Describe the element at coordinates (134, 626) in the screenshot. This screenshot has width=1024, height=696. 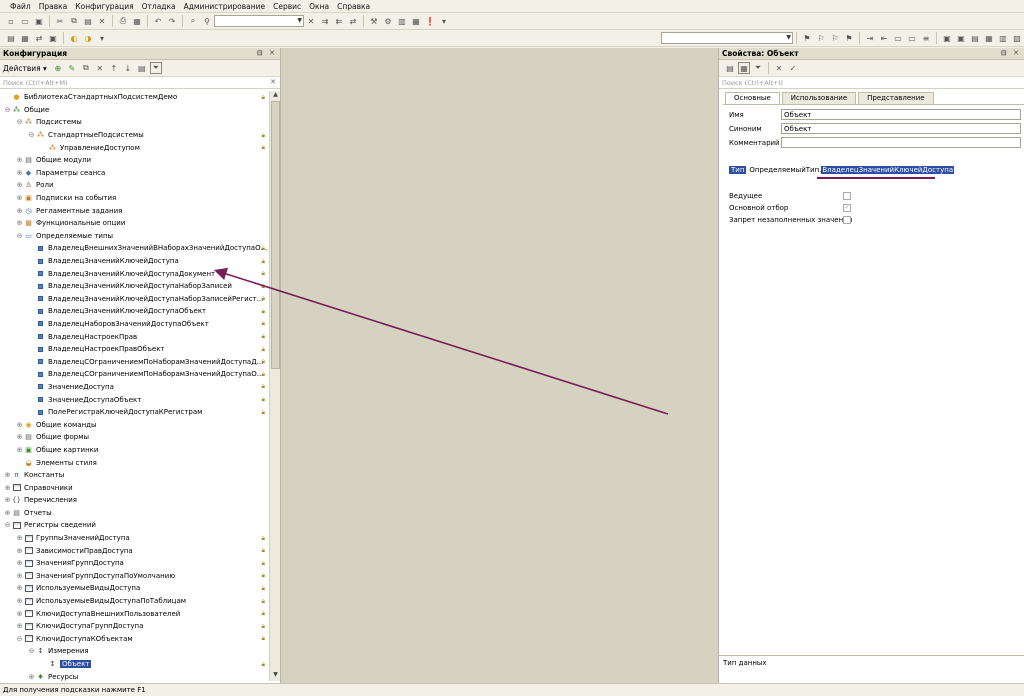
I see `tree-item: ⊕ КлючиДоступаГруппДоступа 🔒︎` at that location.